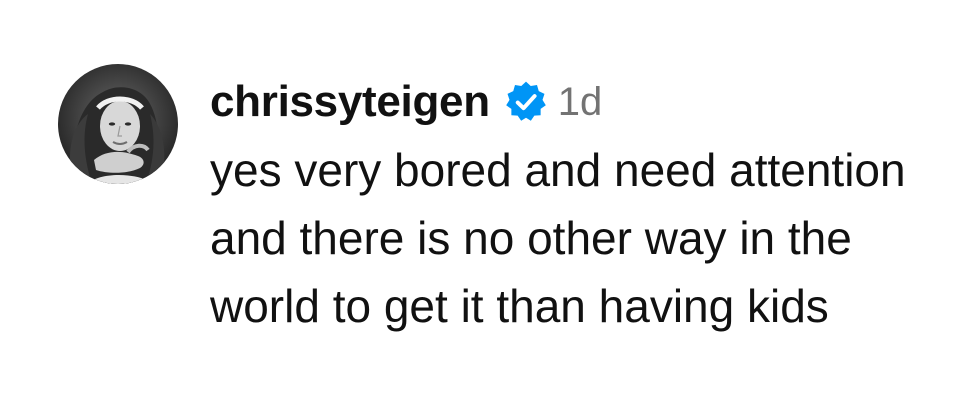 The width and height of the screenshot is (980, 420). What do you see at coordinates (580, 102) in the screenshot?
I see `timestamp: 1d` at bounding box center [580, 102].